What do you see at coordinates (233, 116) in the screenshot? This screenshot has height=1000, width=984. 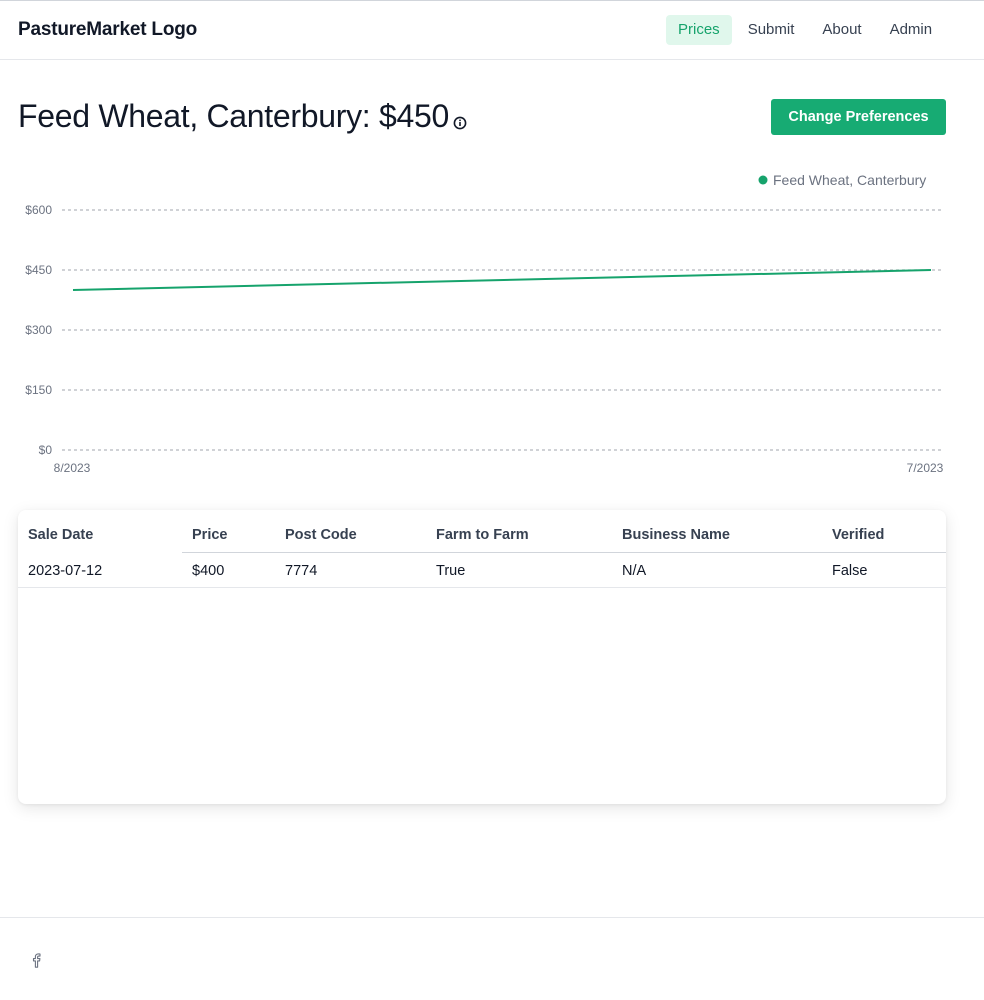 I see `page-title: Feed Wheat, Canterbury: $450` at bounding box center [233, 116].